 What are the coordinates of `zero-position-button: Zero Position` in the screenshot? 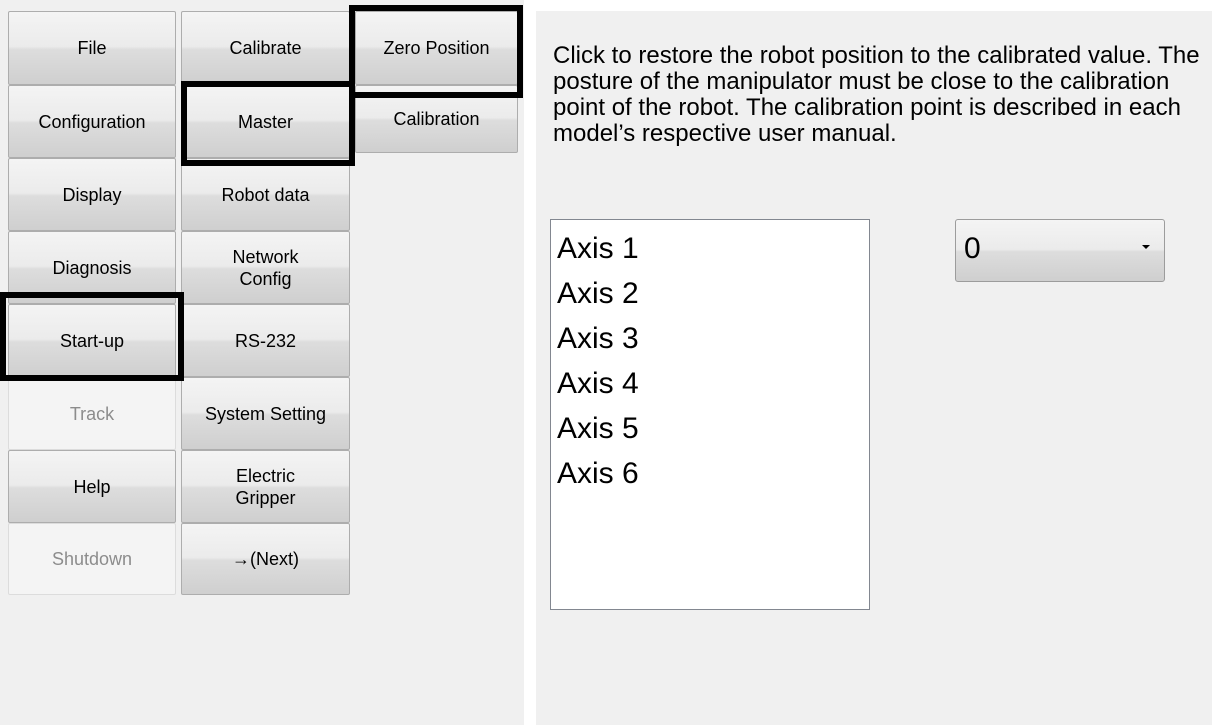 It's located at (436, 48).